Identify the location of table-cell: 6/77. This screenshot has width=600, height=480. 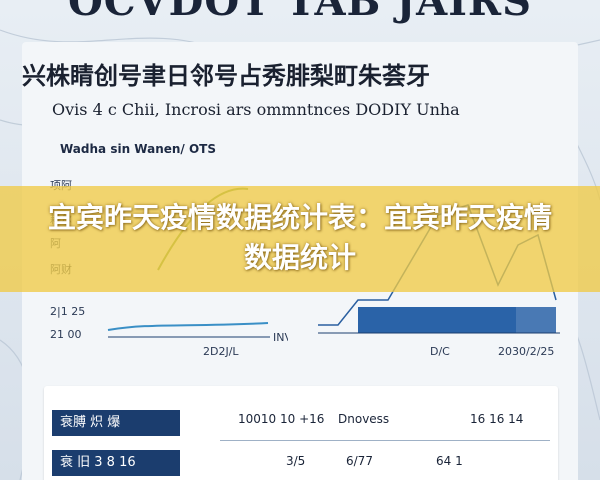
(359, 461).